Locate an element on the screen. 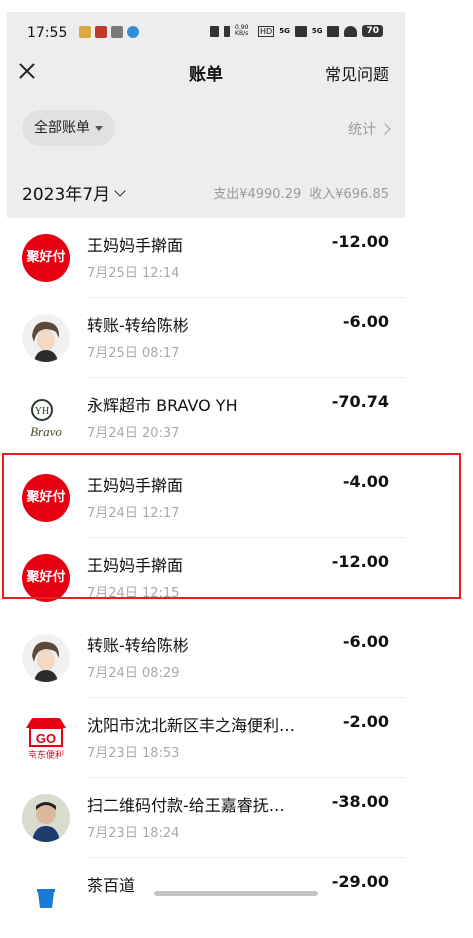 The image size is (473, 938). month-label: 2023年7月 is located at coordinates (66, 195).